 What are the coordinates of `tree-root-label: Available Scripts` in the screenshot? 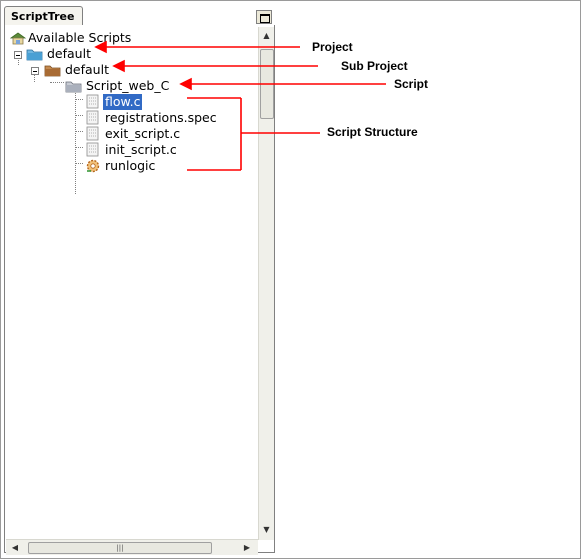 It's located at (80, 37).